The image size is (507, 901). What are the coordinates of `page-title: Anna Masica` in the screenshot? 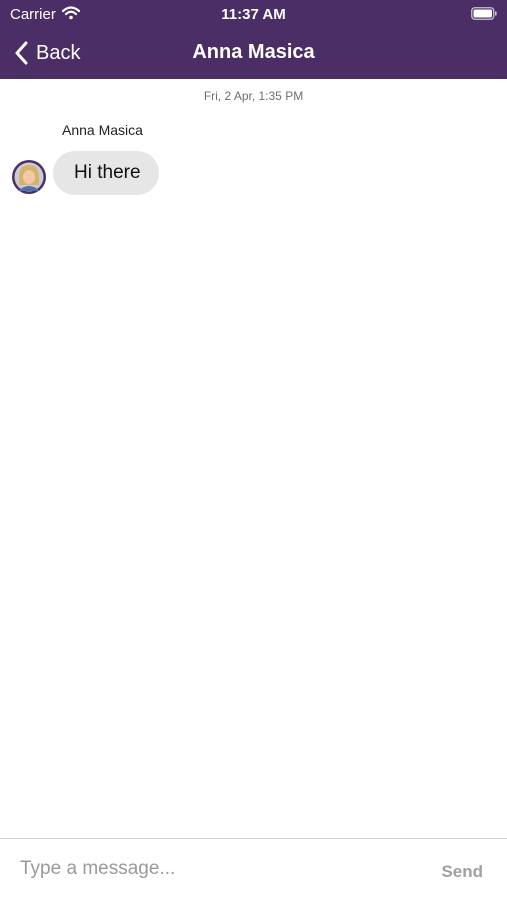 It's located at (253, 52).